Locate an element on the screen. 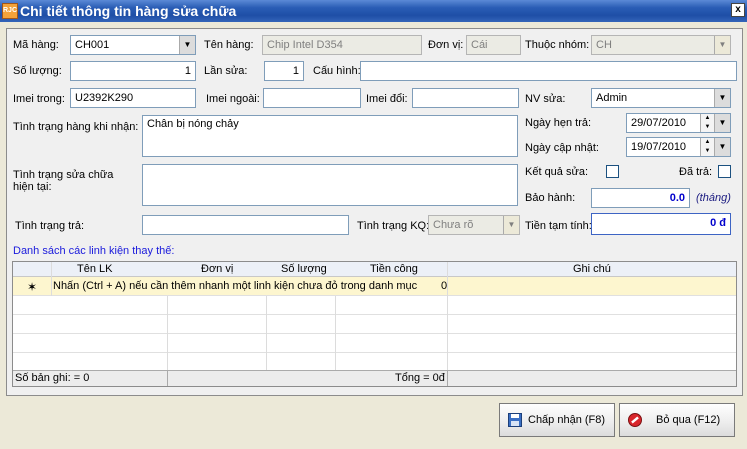  ten-hang-label: Tên hàng: is located at coordinates (229, 45).